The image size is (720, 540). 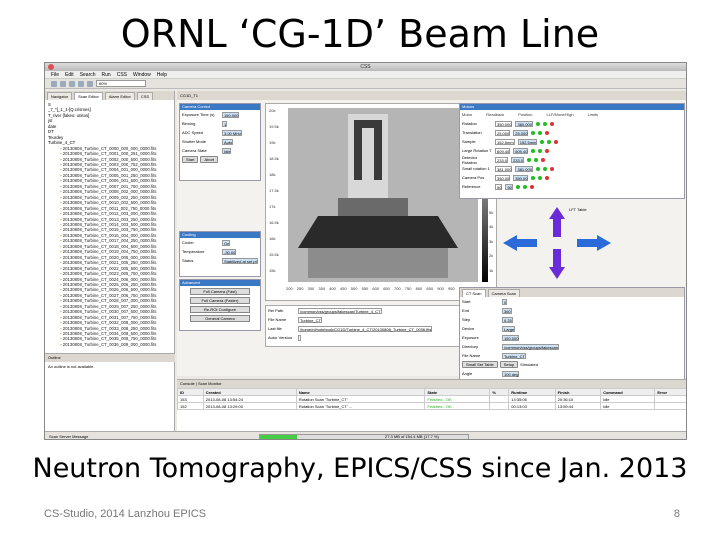 I want to click on ct-scan-value: Turbine_CT, so click(x=514, y=355).